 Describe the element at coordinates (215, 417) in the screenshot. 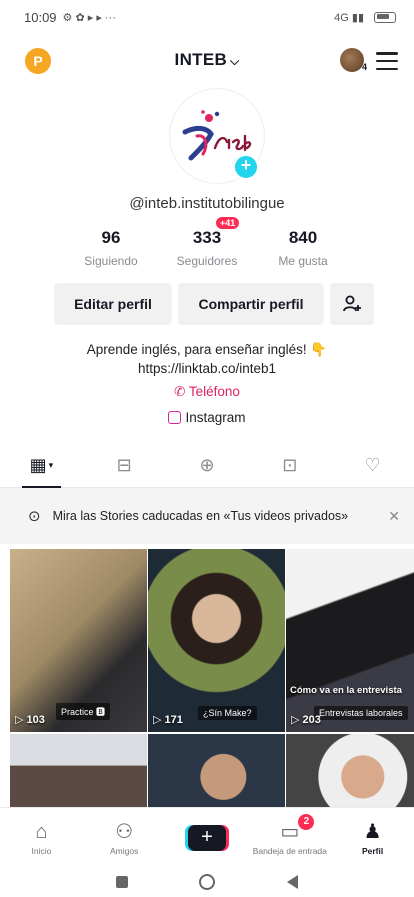

I see `instagram-label: Instagram` at that location.